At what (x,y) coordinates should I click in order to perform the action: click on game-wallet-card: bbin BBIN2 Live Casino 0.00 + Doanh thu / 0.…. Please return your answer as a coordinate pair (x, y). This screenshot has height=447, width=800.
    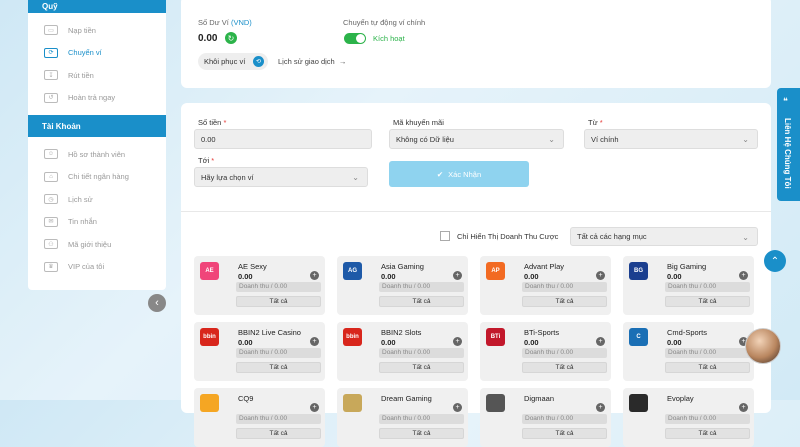
    Looking at the image, I should click on (259, 351).